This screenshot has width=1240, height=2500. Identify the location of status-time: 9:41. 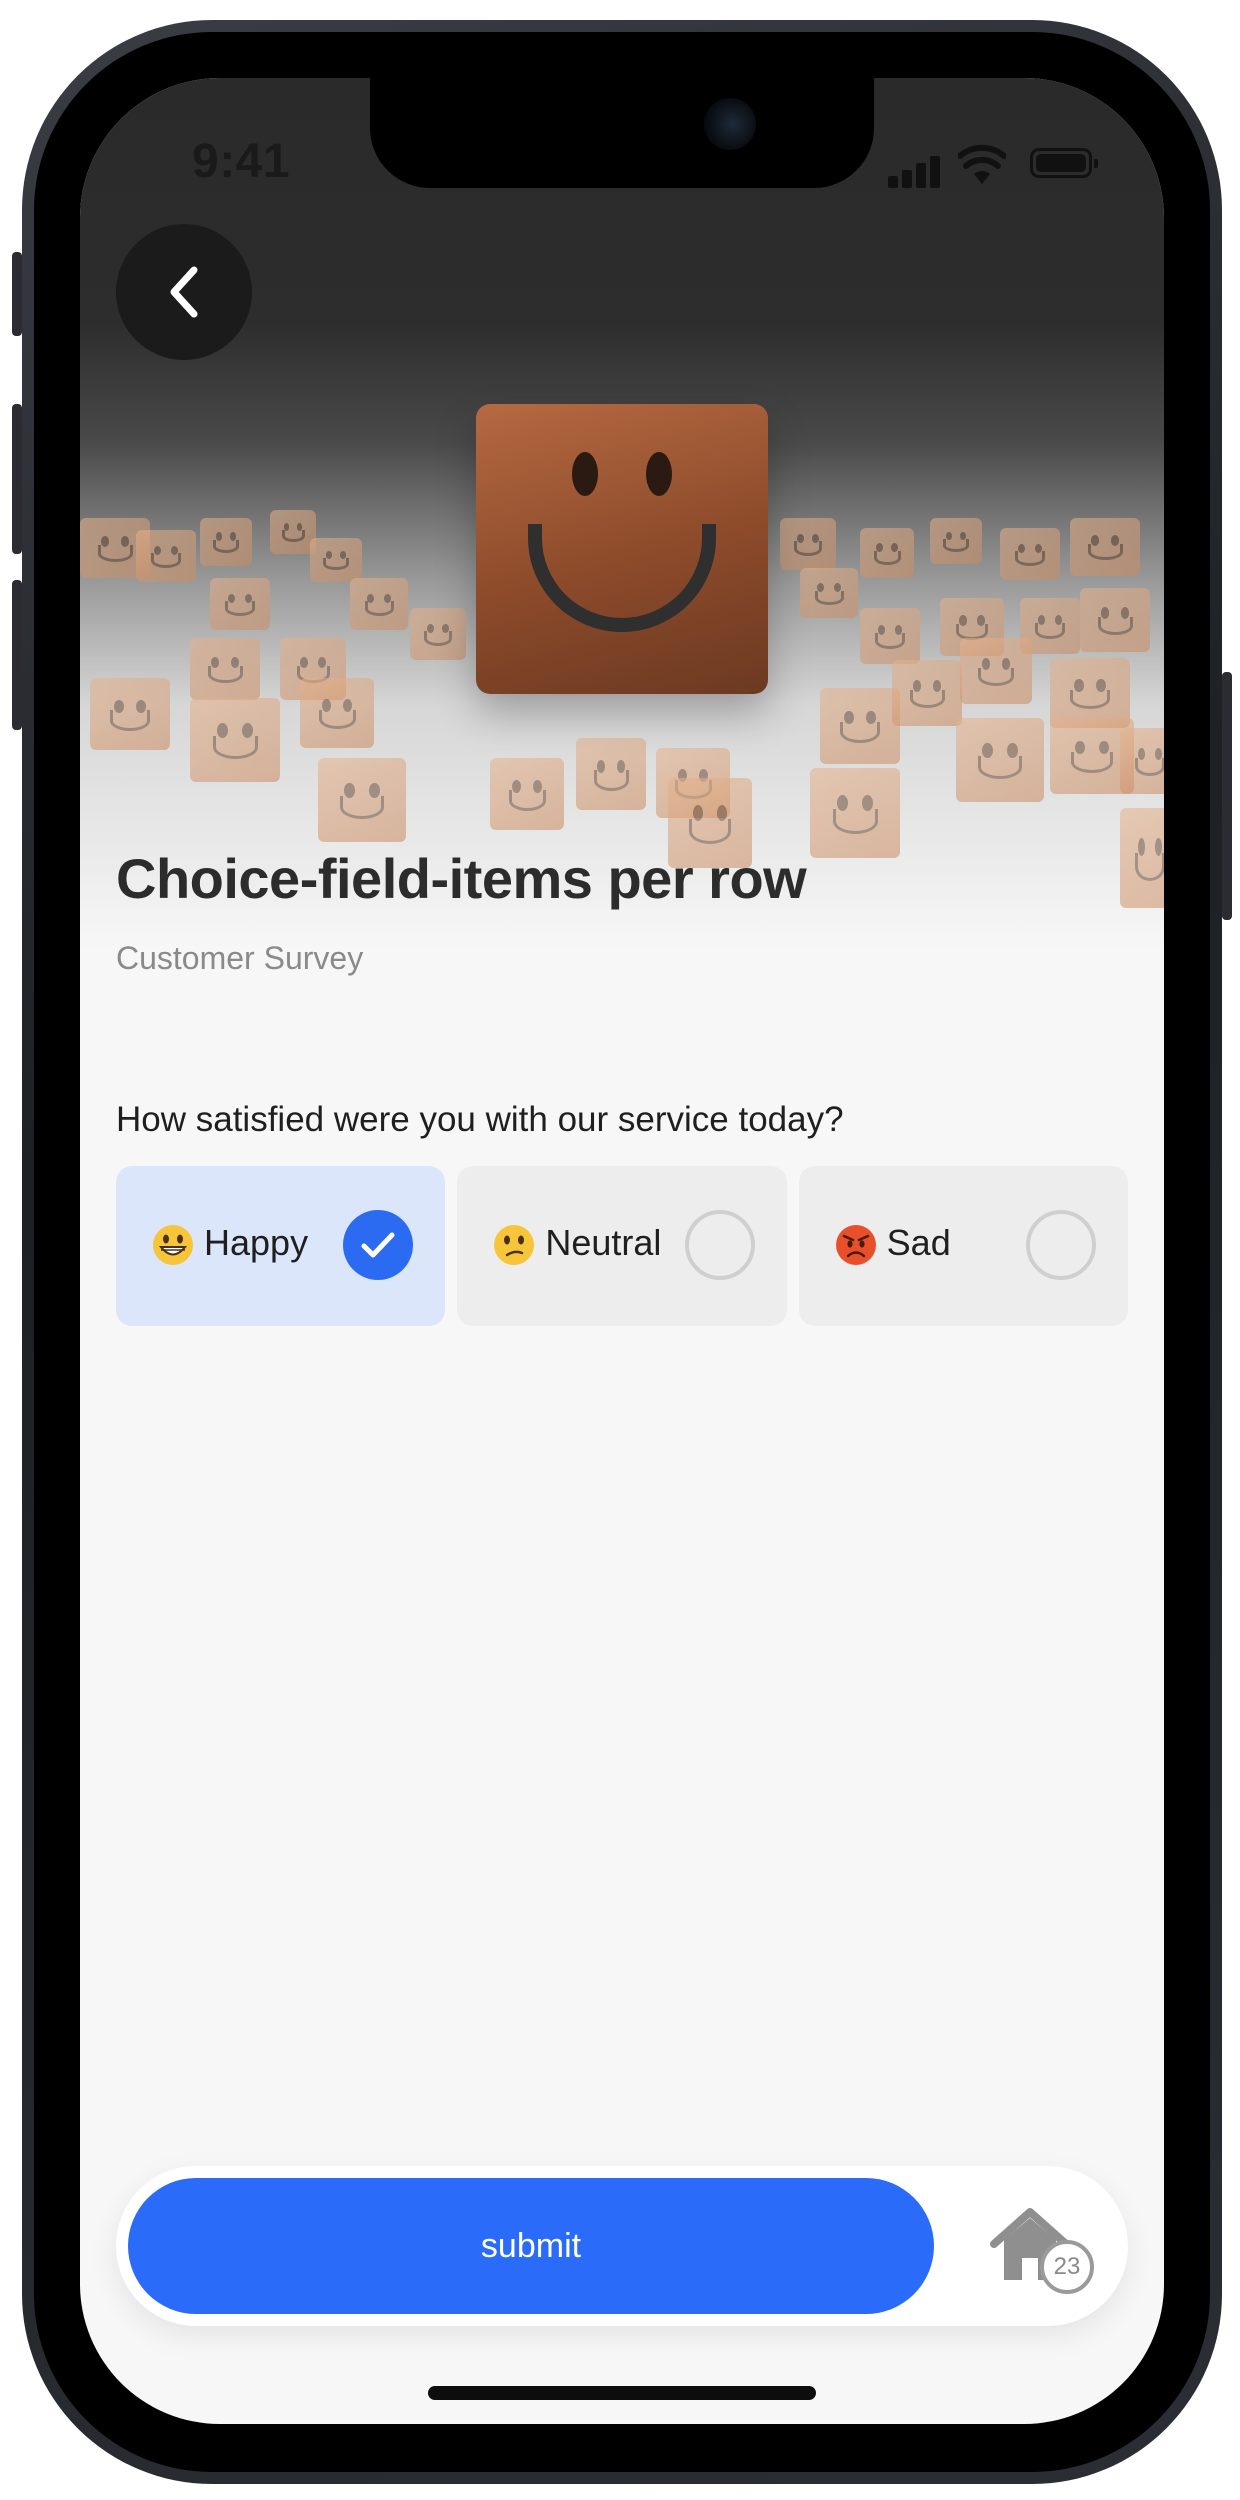
(241, 161).